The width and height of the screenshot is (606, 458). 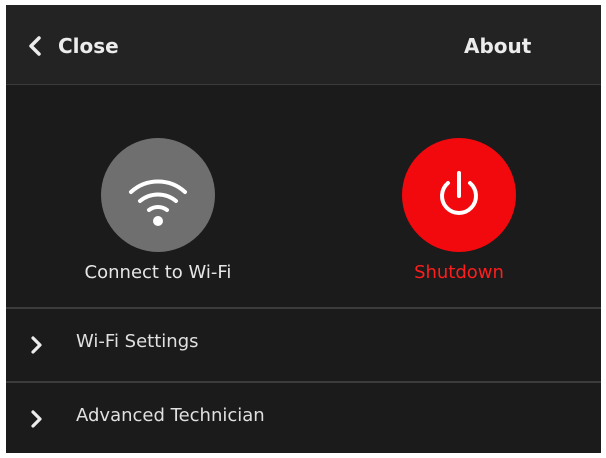 I want to click on menu-item-label: Wi-Fi Settings, so click(x=137, y=341).